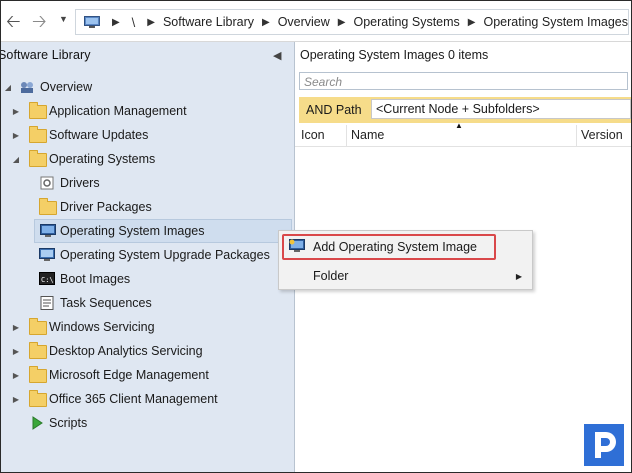 The height and width of the screenshot is (473, 632). I want to click on filter-label: AND Path, so click(334, 110).